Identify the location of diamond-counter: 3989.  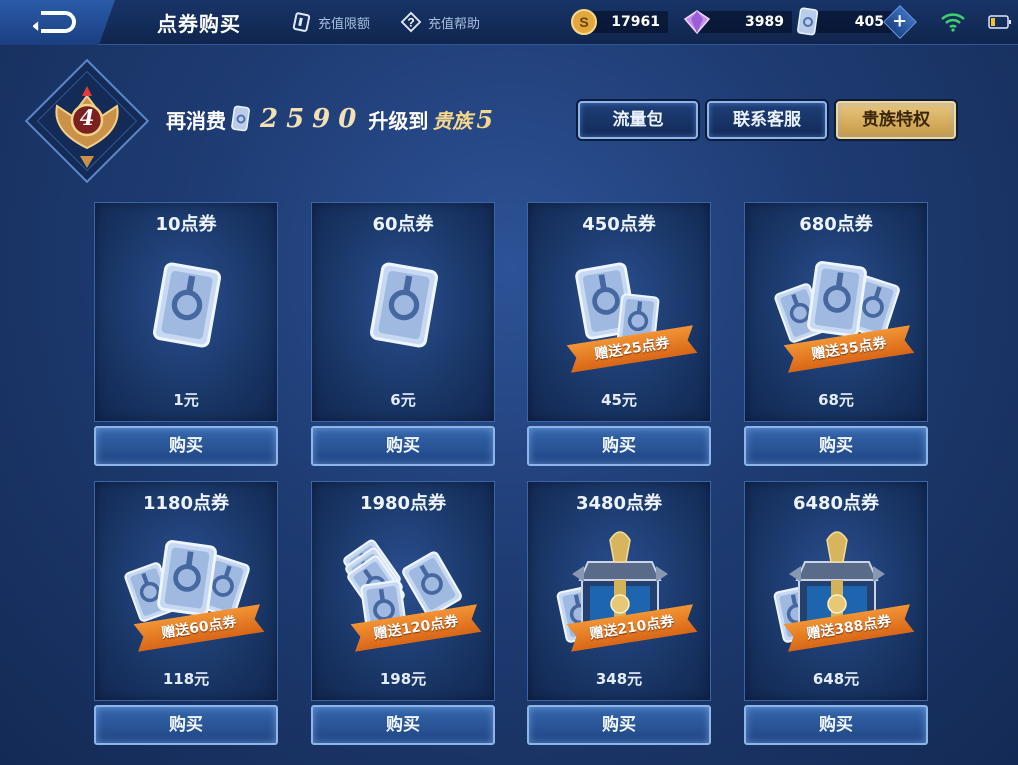
(737, 21).